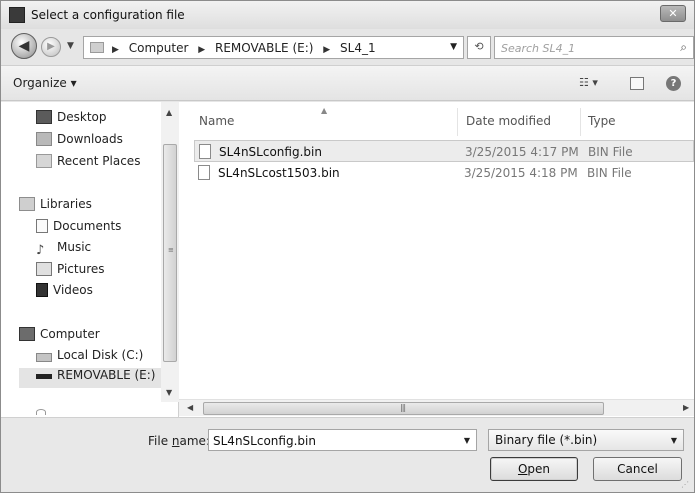  Describe the element at coordinates (40, 250) in the screenshot. I see `music-icon: ♪` at that location.